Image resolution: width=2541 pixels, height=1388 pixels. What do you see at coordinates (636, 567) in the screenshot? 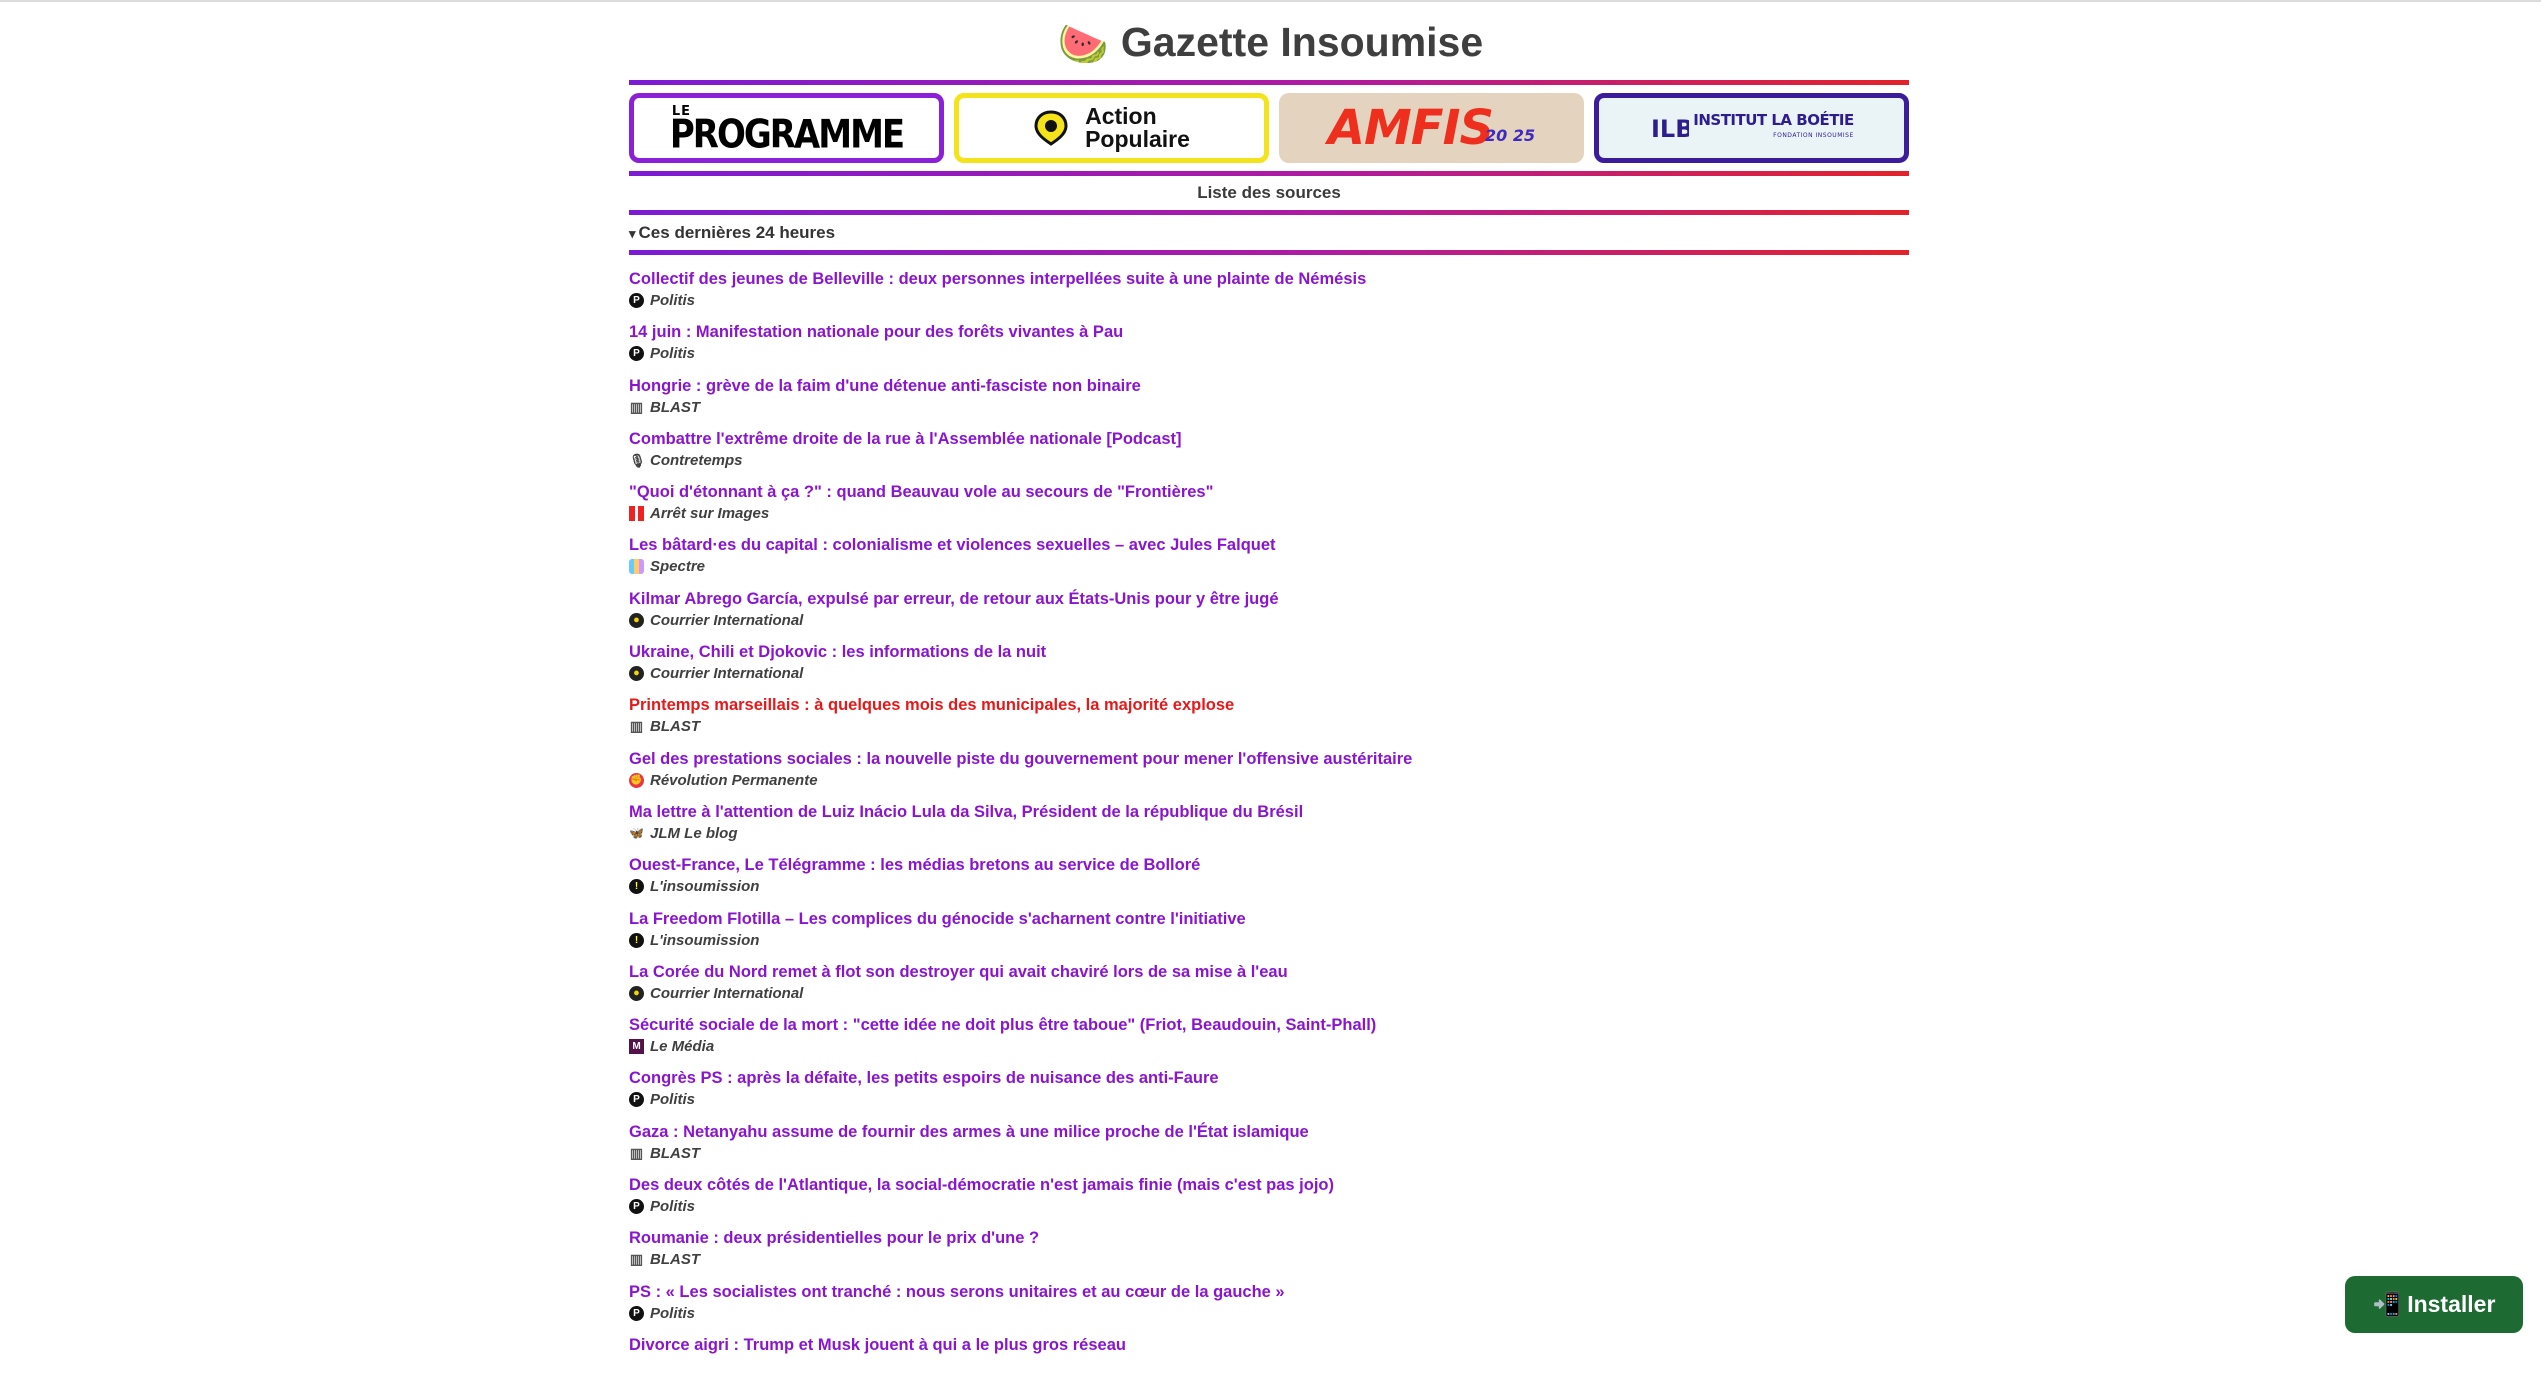
I see `spectre-icon` at bounding box center [636, 567].